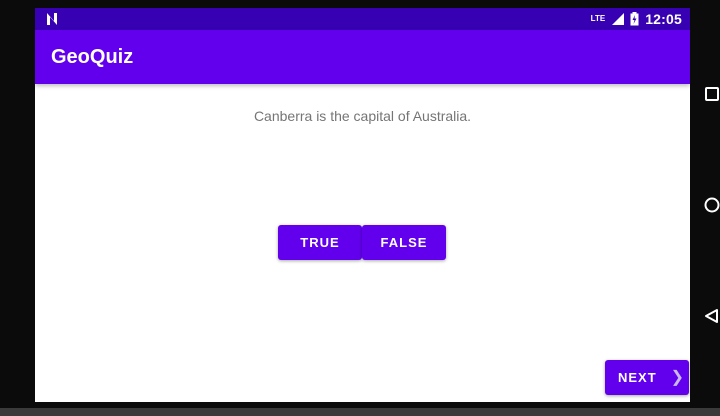  I want to click on recents-square-icon, so click(712, 94).